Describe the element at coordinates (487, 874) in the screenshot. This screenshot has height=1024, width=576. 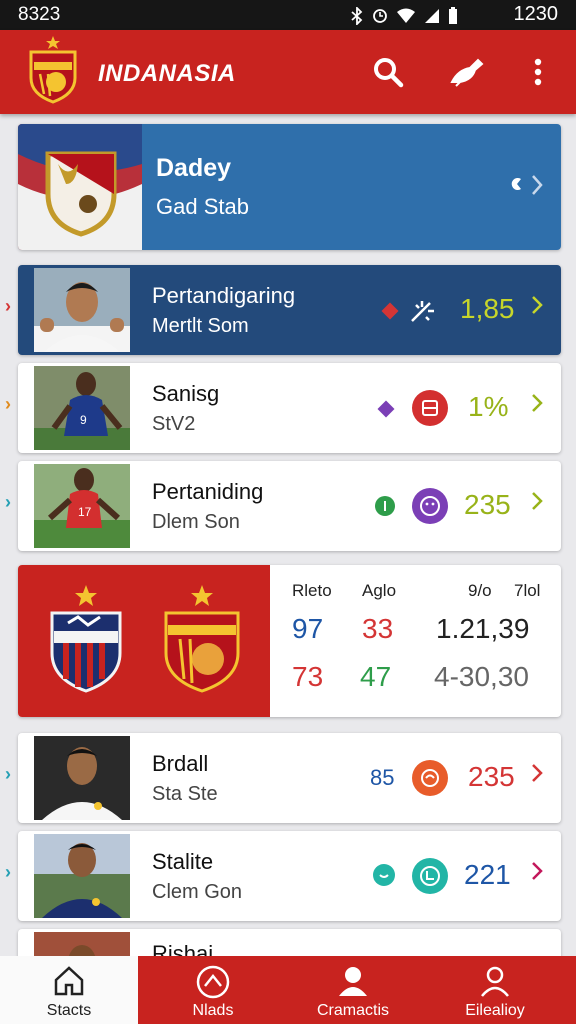
I see `row-stat: 221` at that location.